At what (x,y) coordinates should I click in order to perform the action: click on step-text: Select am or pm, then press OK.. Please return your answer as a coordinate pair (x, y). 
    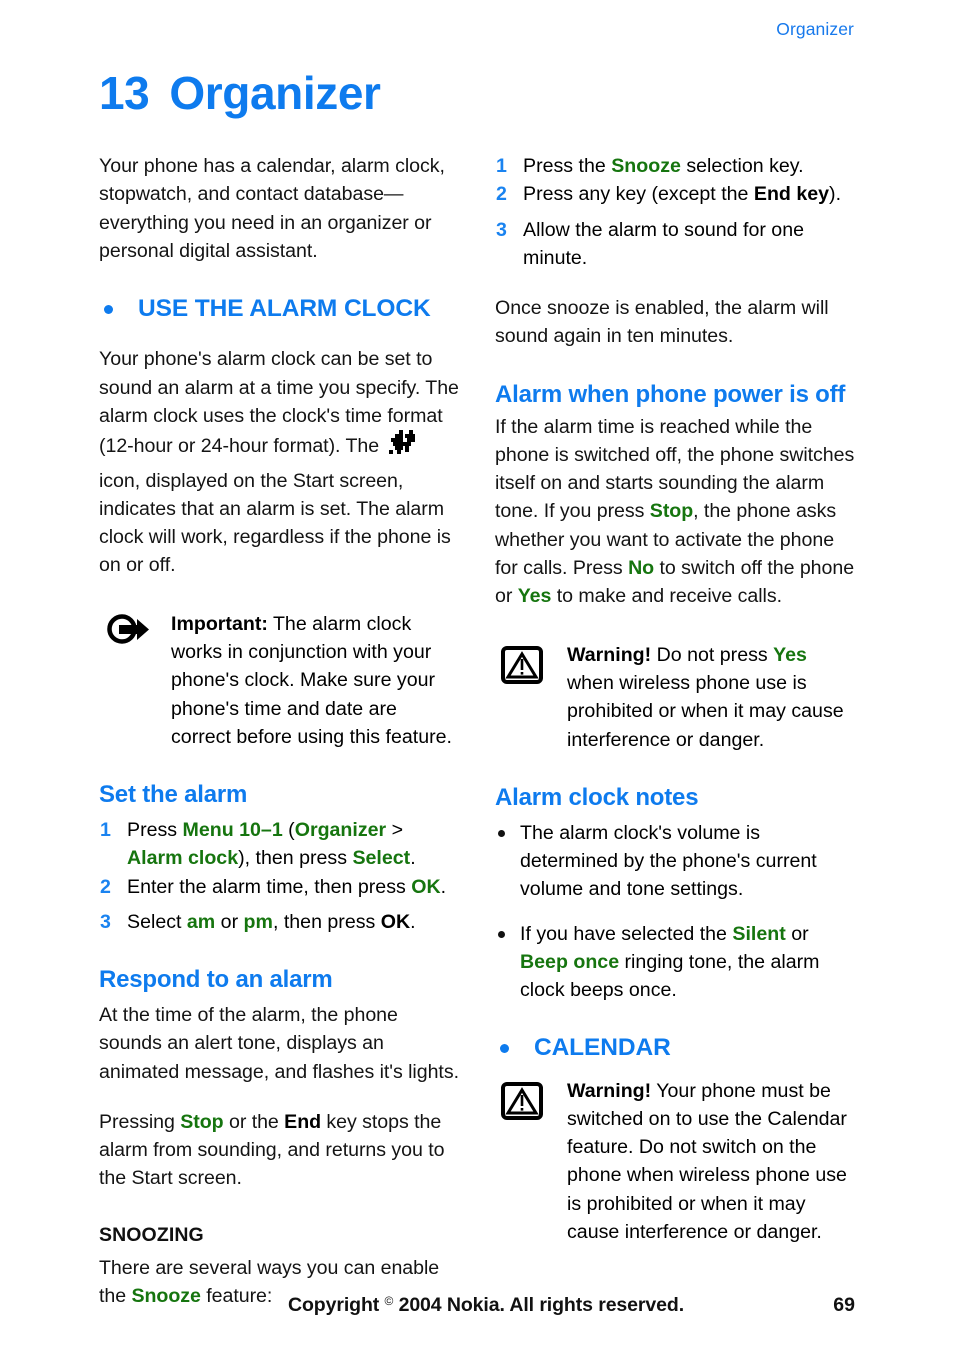
    Looking at the image, I should click on (271, 922).